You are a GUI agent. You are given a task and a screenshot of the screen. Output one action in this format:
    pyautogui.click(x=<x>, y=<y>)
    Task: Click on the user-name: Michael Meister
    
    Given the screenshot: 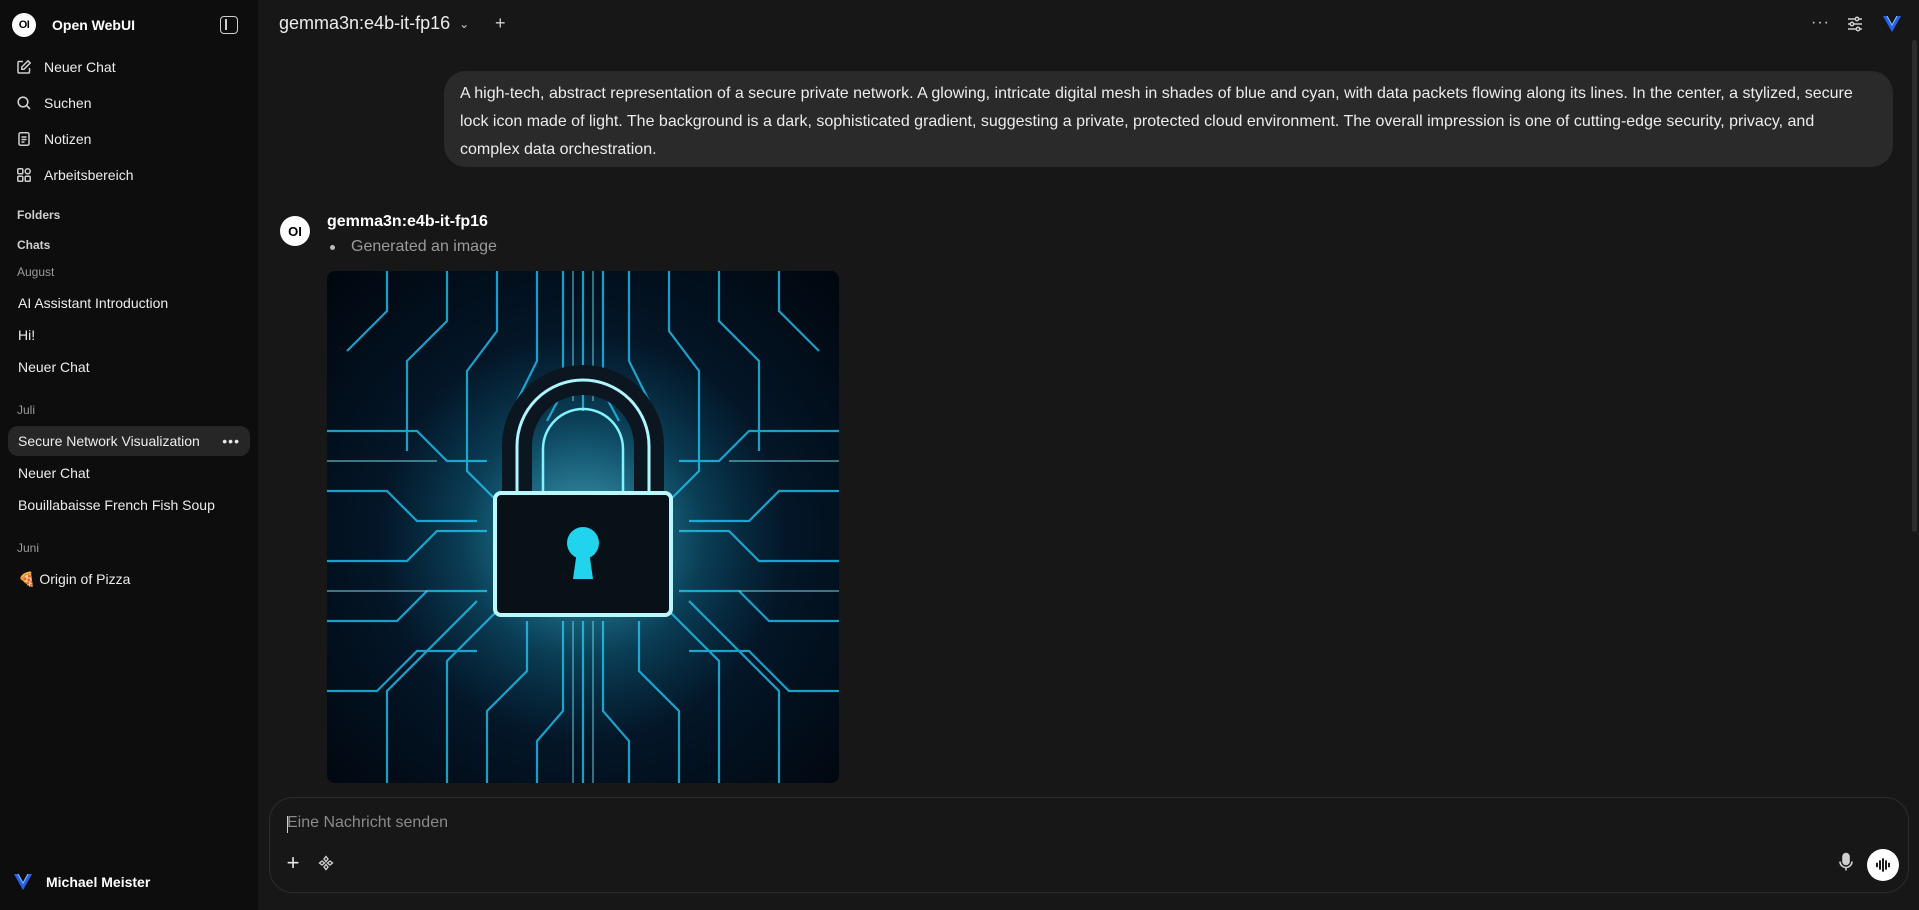 What is the action you would take?
    pyautogui.click(x=98, y=882)
    